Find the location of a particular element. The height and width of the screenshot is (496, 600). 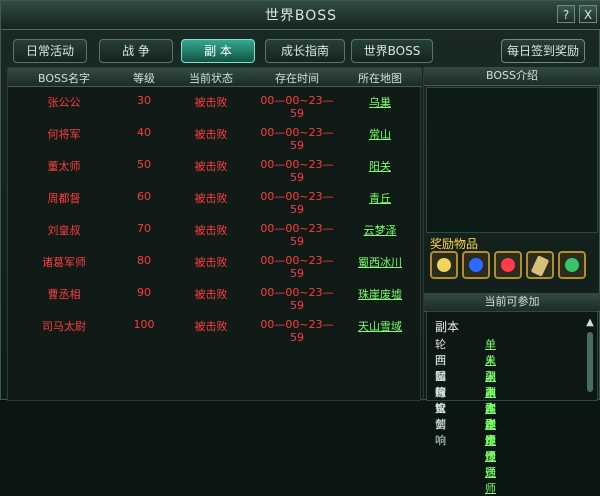

table-row: 司马太尉 100 被击败 00—00~23—59 天山雪域 is located at coordinates (215, 327).